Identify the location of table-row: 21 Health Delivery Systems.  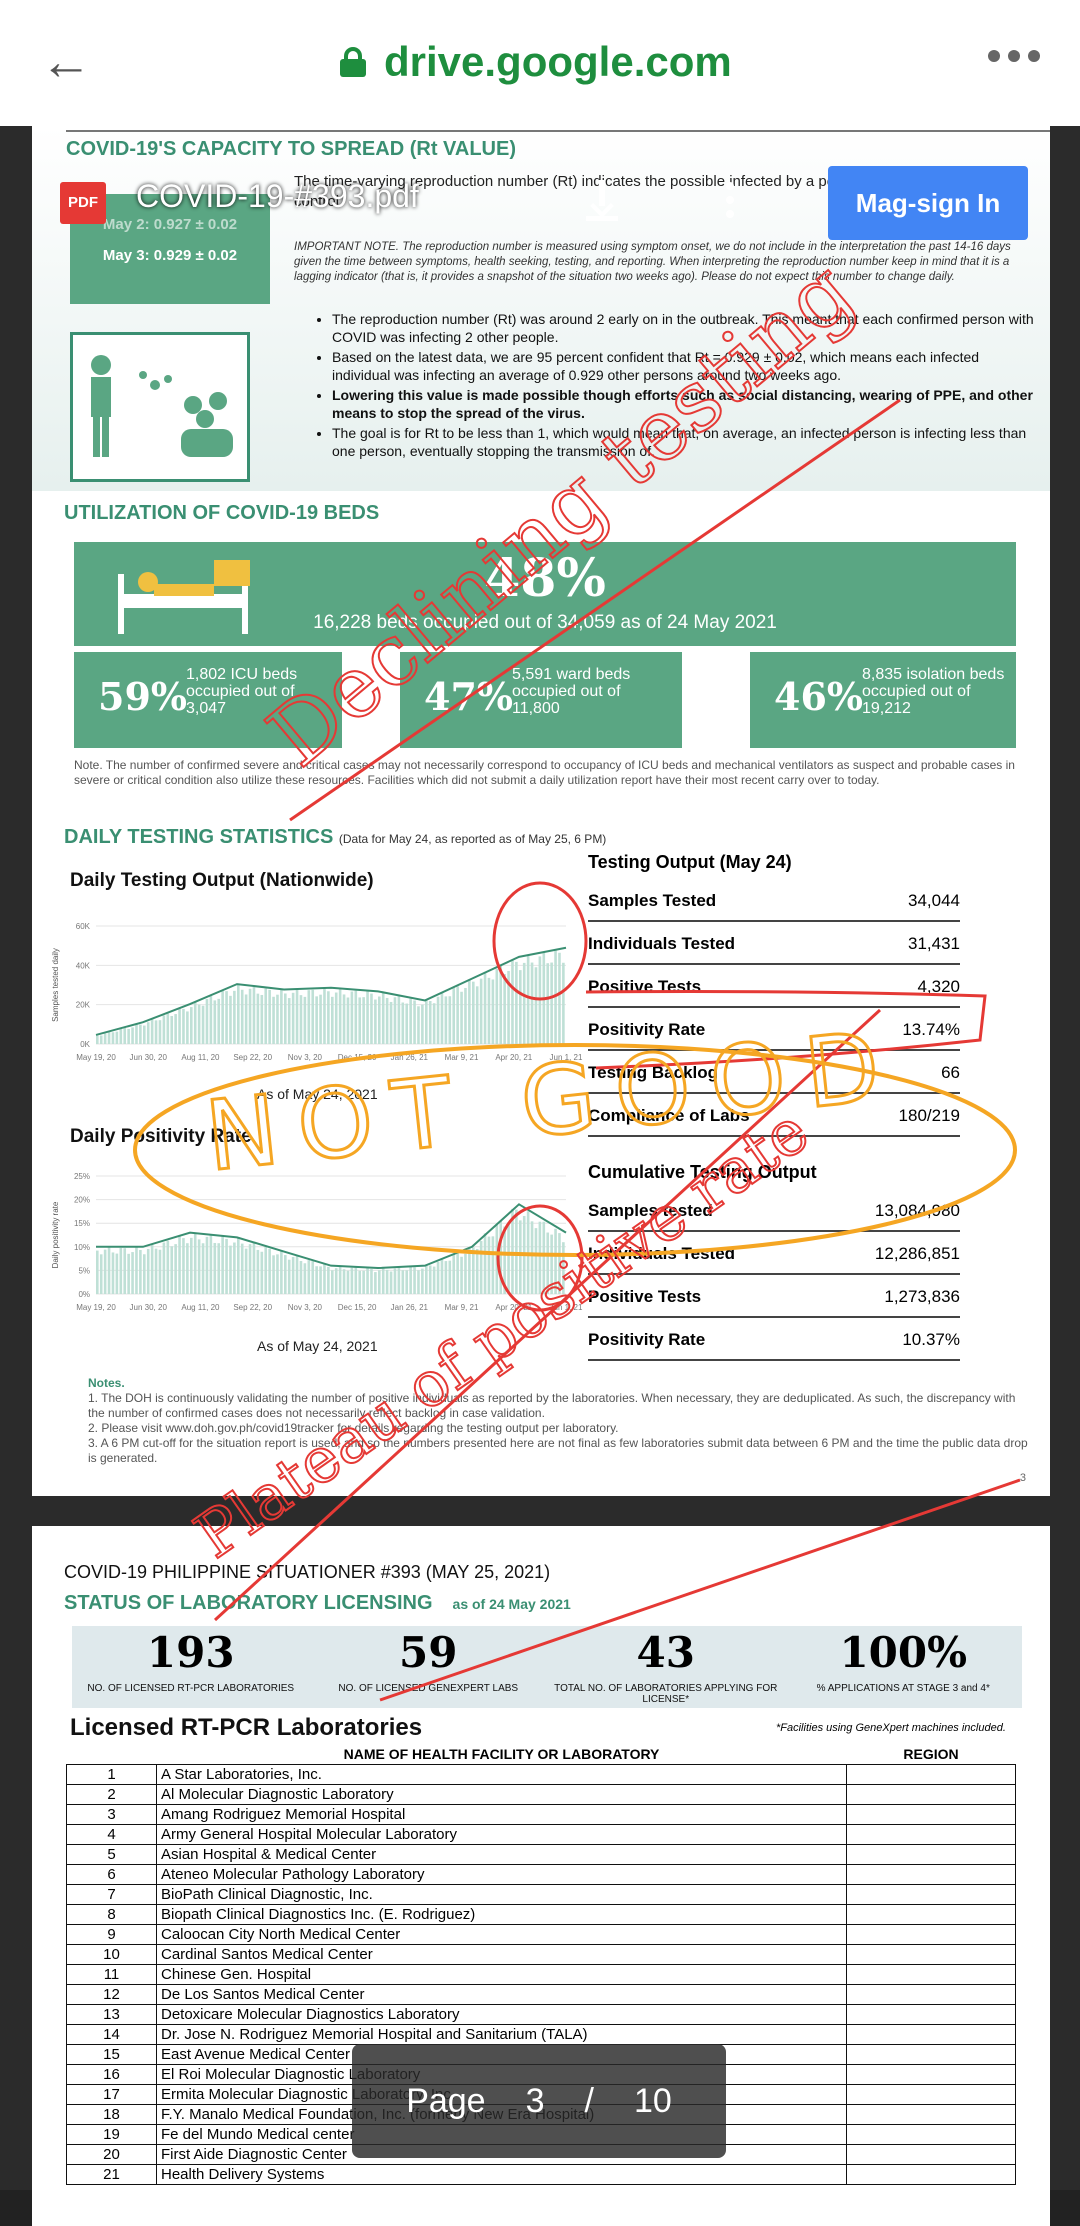
(541, 2174).